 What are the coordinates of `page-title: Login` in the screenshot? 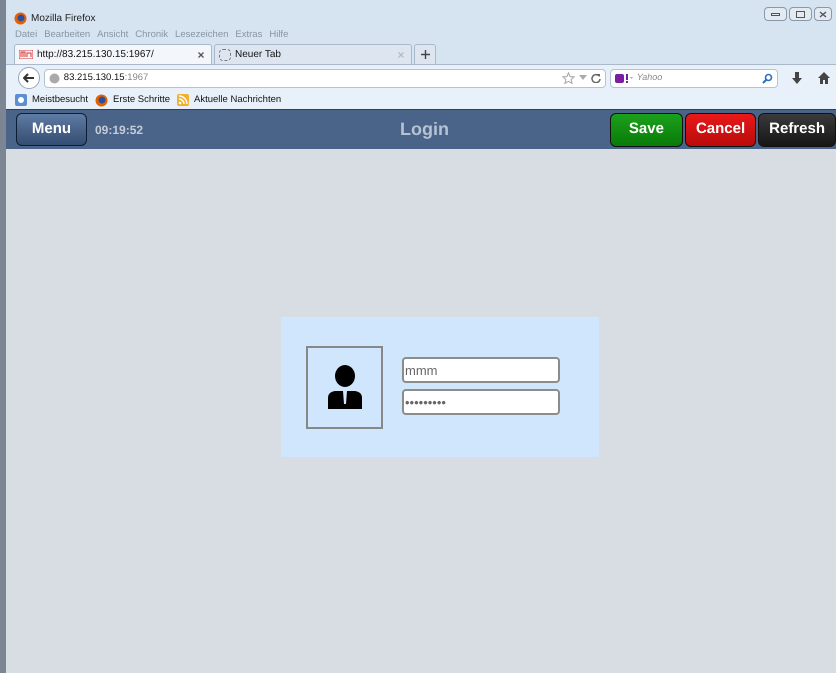 It's located at (425, 129).